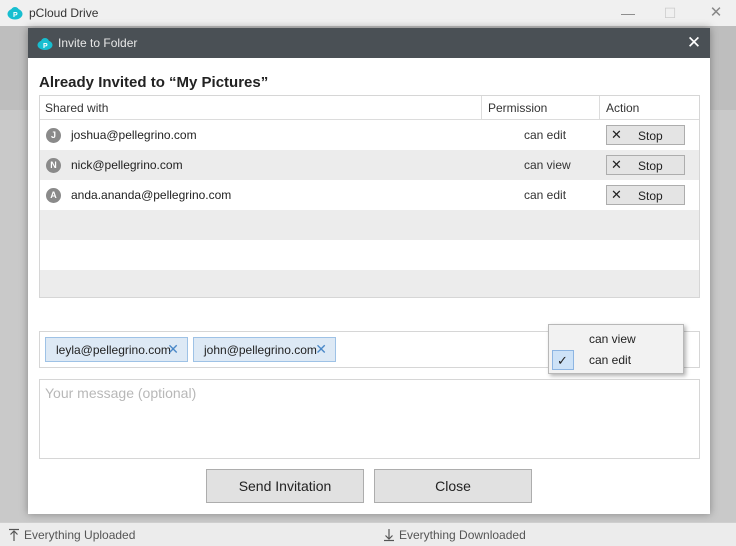  What do you see at coordinates (151, 195) in the screenshot?
I see `member-email: anda.ananda@pellegrino.com` at bounding box center [151, 195].